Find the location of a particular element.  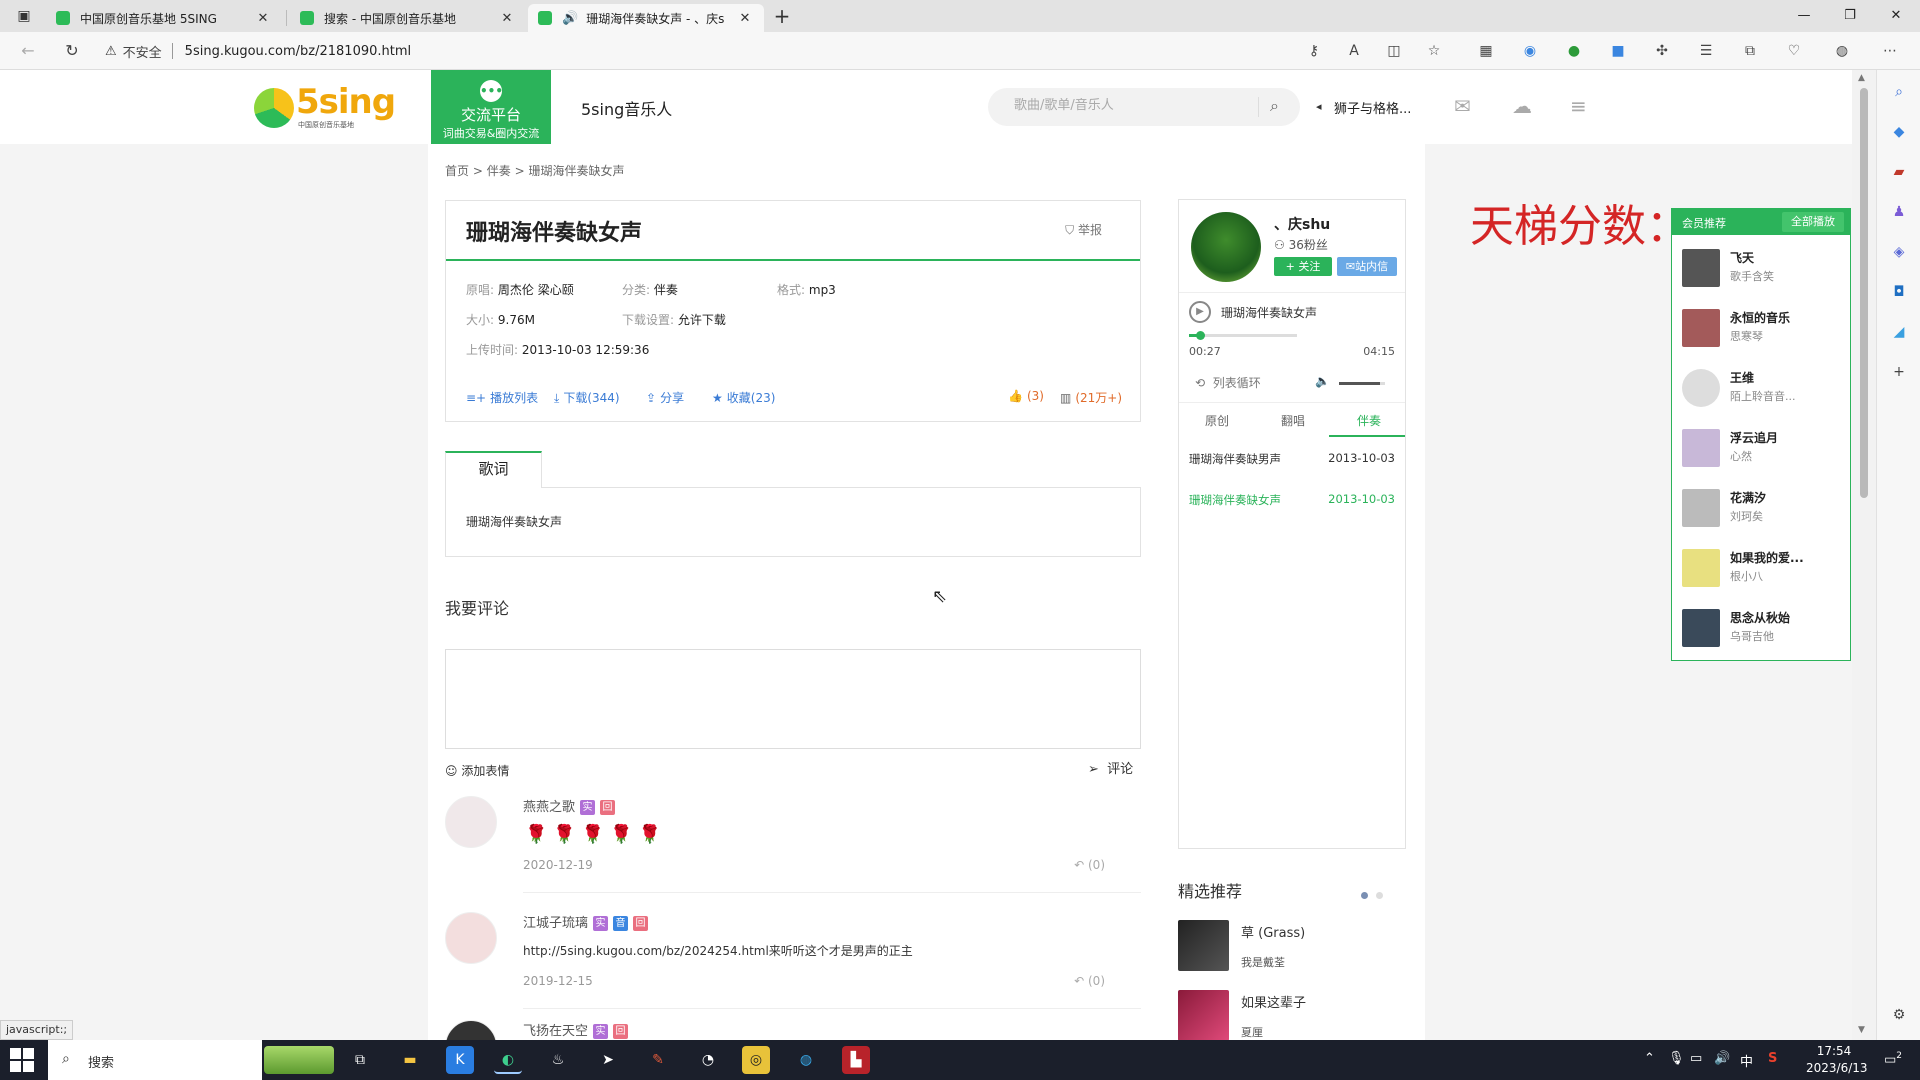

microphone-icon: 🎙 is located at coordinates (1676, 1058).